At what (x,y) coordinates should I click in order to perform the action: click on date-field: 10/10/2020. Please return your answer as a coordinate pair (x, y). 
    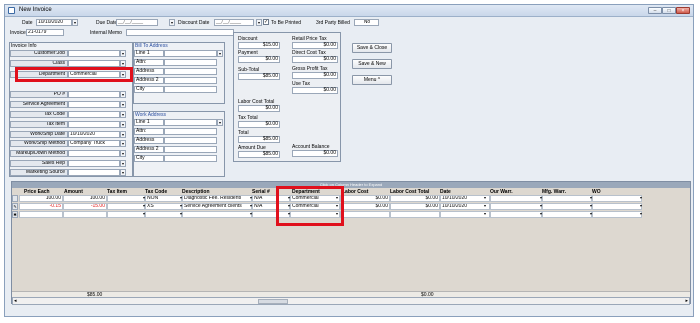
    Looking at the image, I should click on (54, 22).